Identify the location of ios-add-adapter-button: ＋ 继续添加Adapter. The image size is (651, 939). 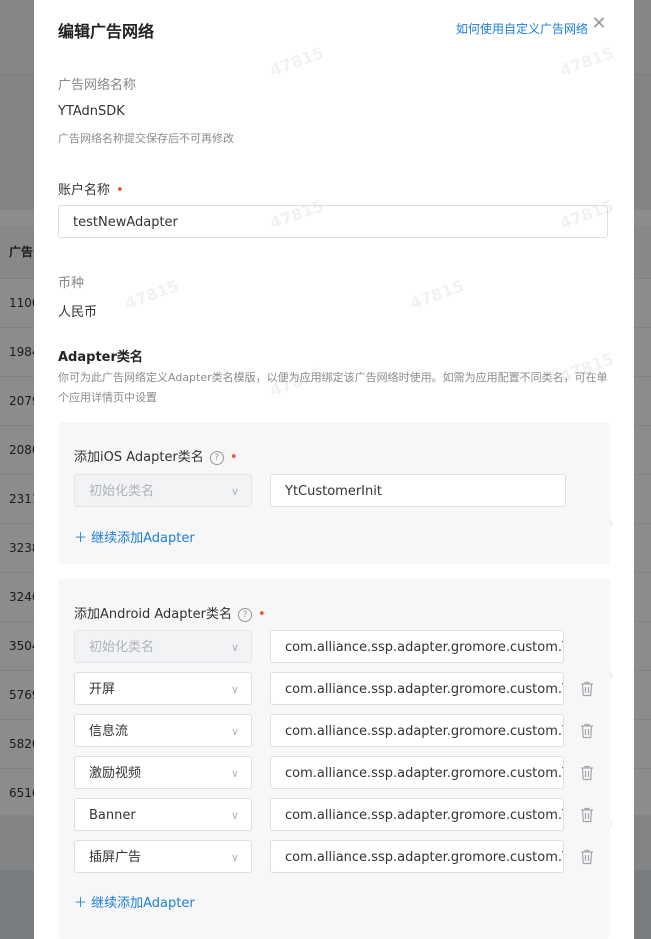
(134, 536).